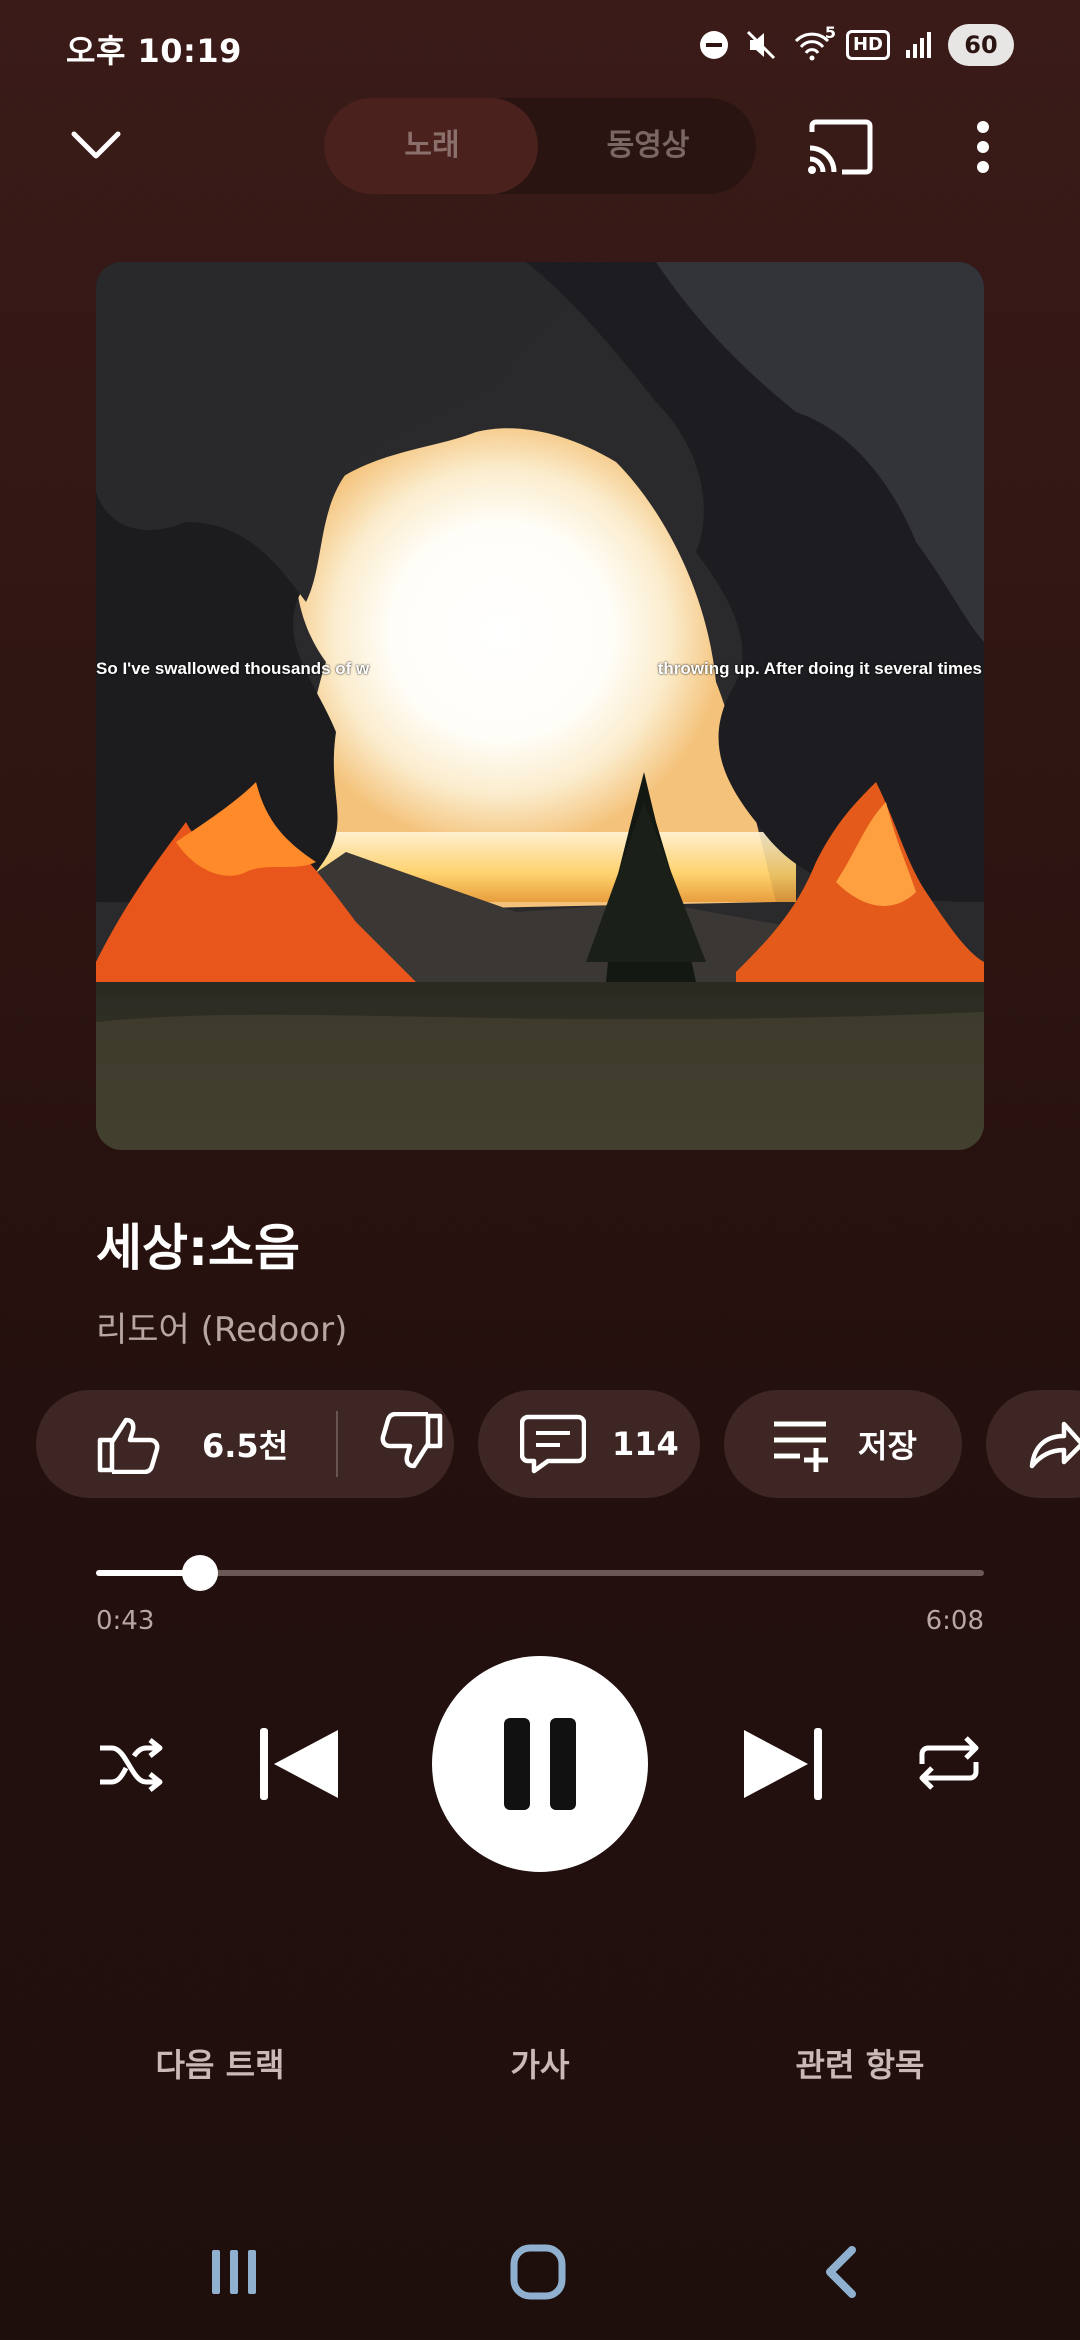  I want to click on pause-icon, so click(540, 1764).